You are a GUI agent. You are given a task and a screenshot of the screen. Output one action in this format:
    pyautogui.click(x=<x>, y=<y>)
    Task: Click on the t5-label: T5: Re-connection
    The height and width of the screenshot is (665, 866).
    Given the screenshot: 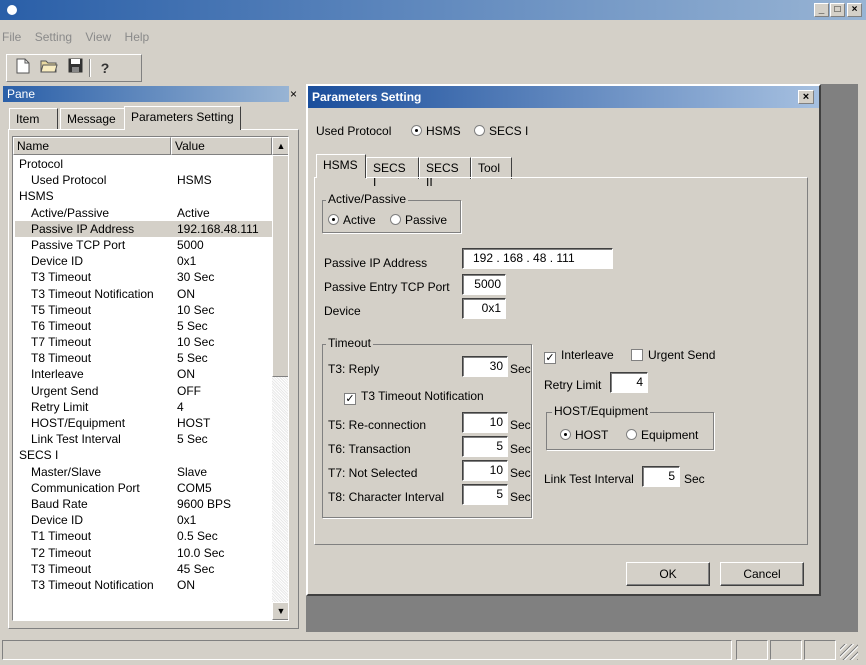 What is the action you would take?
    pyautogui.click(x=377, y=425)
    